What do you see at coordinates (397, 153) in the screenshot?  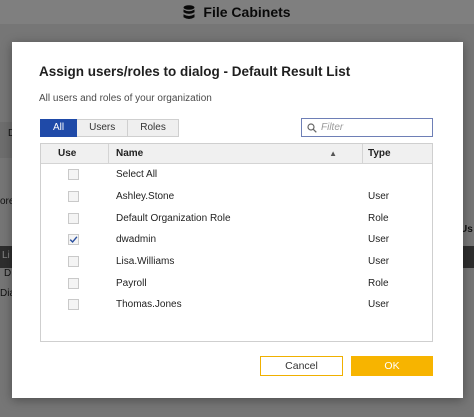 I see `column-header-type: Type` at bounding box center [397, 153].